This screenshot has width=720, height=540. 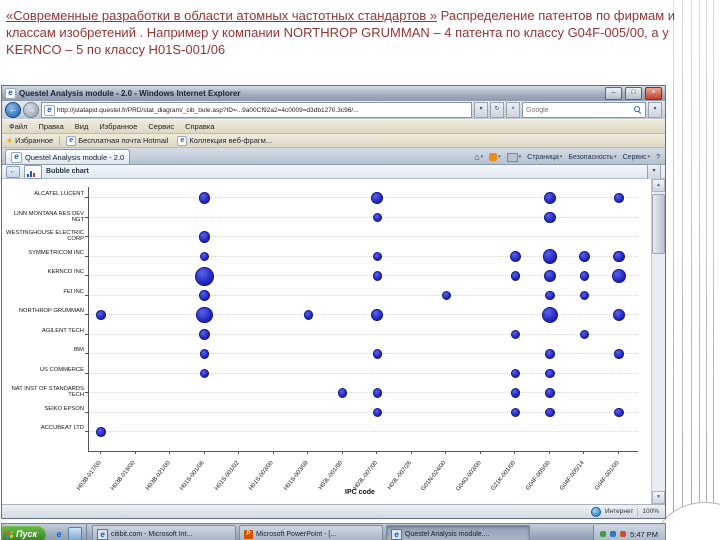 I want to click on menu-item-1: Файл, so click(x=18, y=126).